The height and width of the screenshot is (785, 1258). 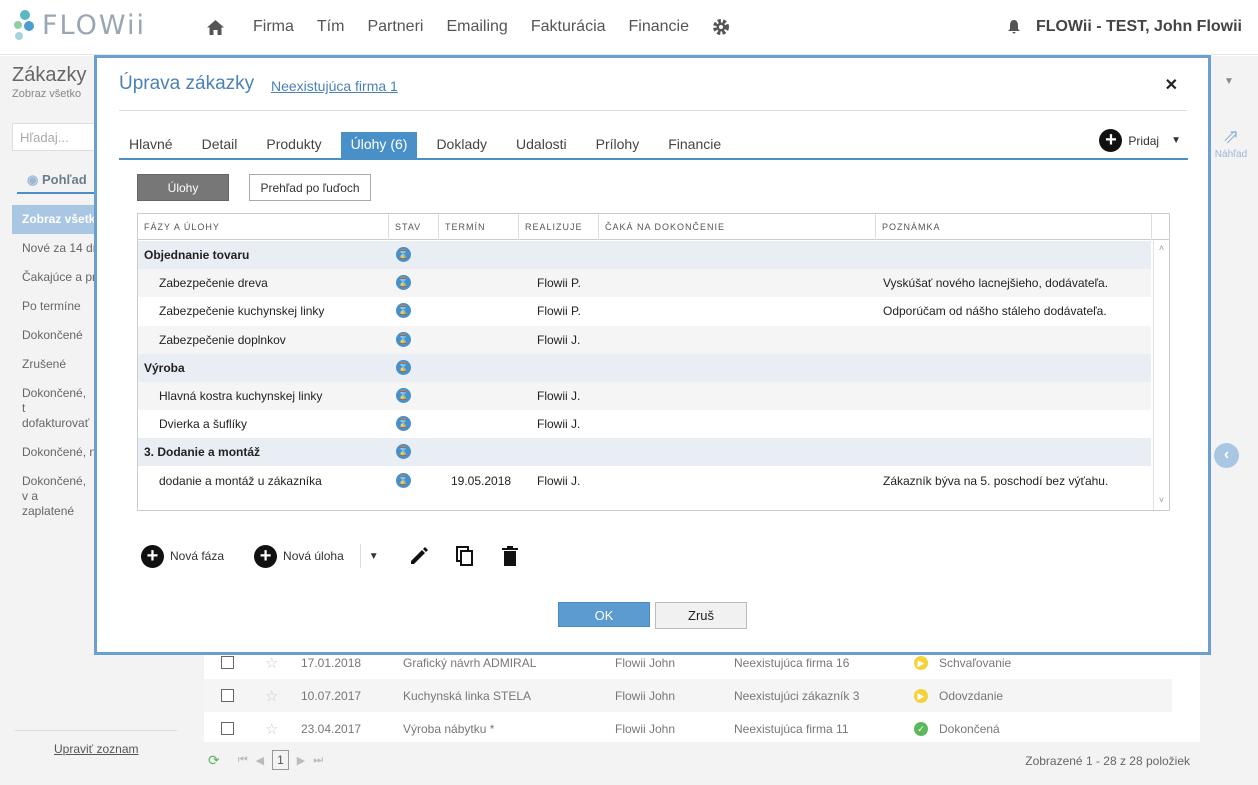 What do you see at coordinates (921, 695) in the screenshot?
I see `play-status-icon: ▶` at bounding box center [921, 695].